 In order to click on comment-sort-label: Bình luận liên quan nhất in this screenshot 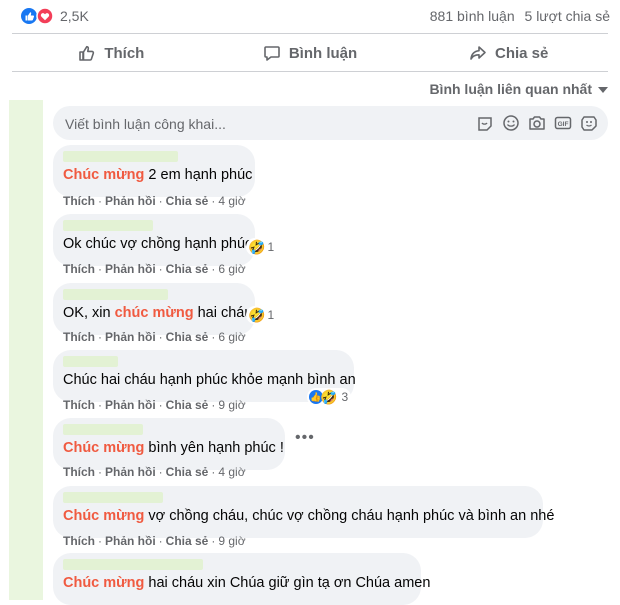, I will do `click(510, 89)`.